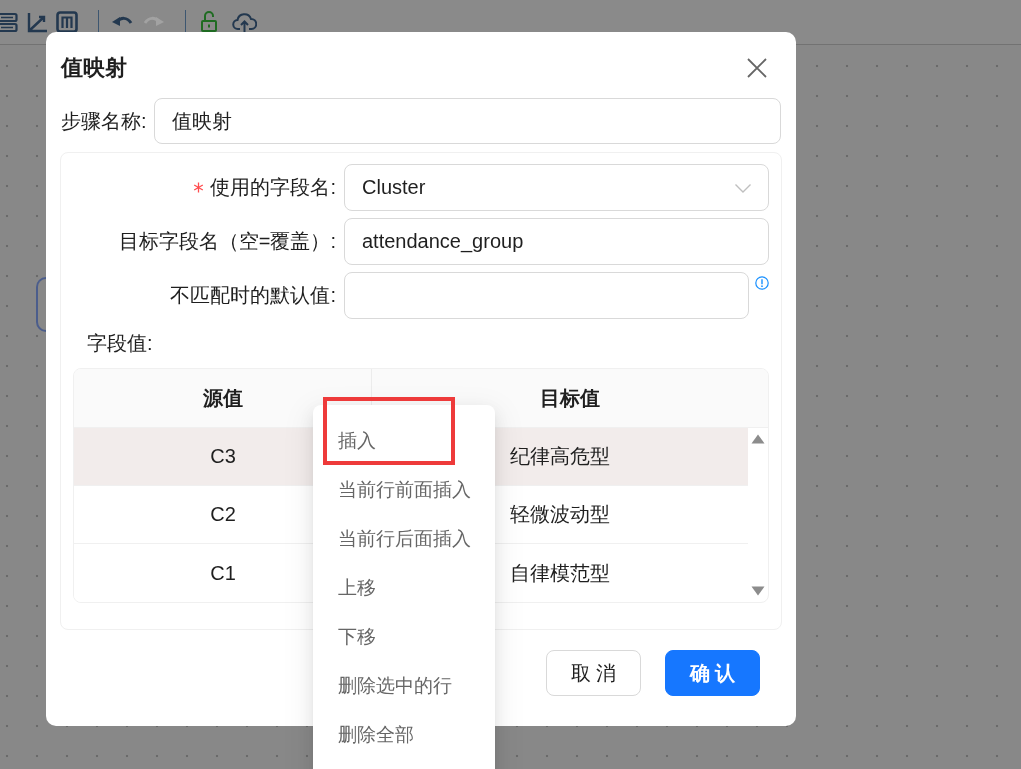 This screenshot has height=769, width=1021. What do you see at coordinates (560, 514) in the screenshot?
I see `table-cell-text: 轻微波动型` at bounding box center [560, 514].